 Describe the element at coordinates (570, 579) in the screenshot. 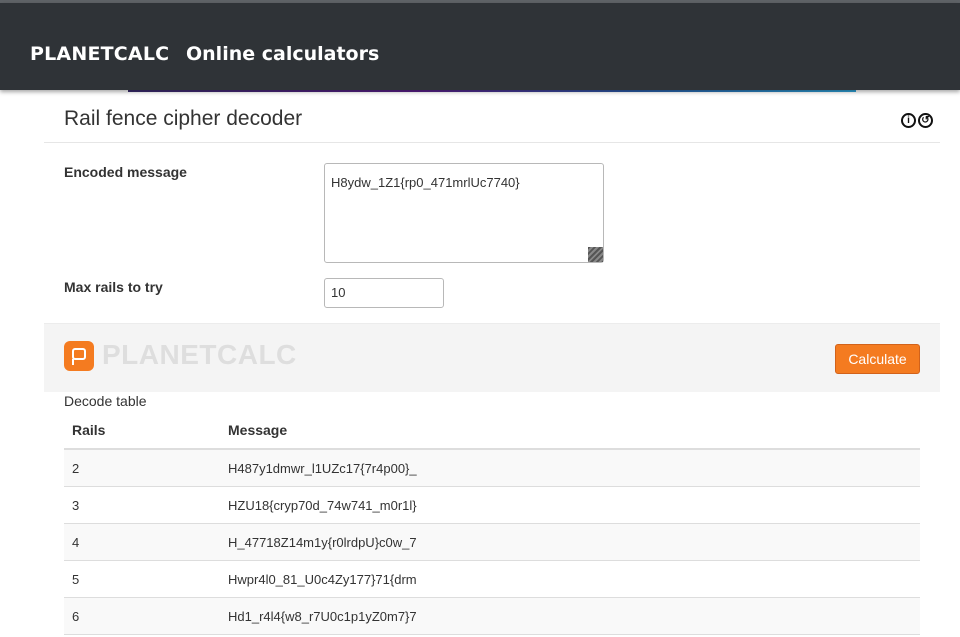

I see `message-cell: Hwpr4l0_81_U0c4Zy177}71{drm` at that location.